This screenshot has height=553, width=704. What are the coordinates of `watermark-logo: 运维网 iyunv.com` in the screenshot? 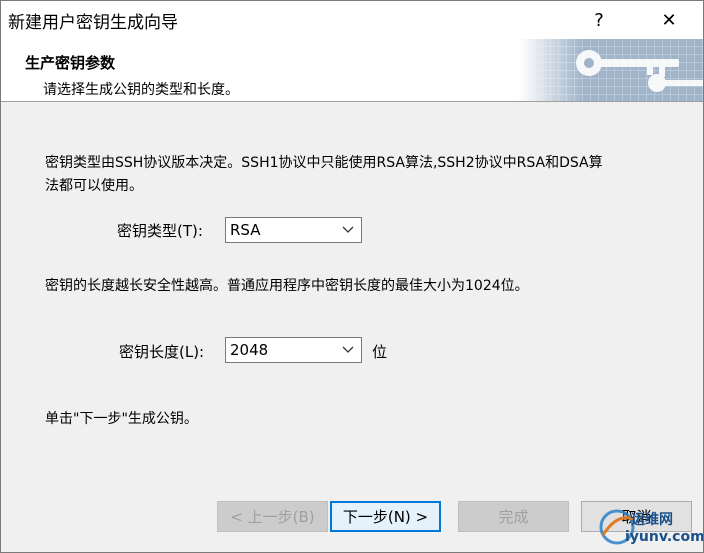 It's located at (649, 525).